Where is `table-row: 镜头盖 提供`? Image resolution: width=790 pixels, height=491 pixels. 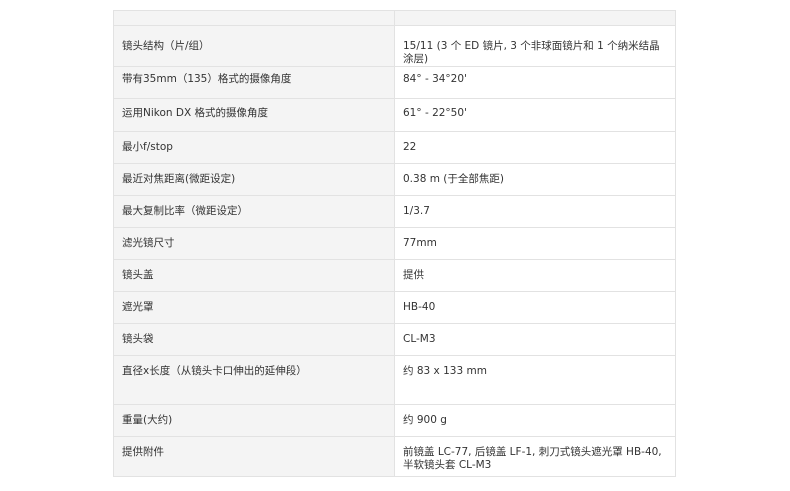 table-row: 镜头盖 提供 is located at coordinates (394, 275).